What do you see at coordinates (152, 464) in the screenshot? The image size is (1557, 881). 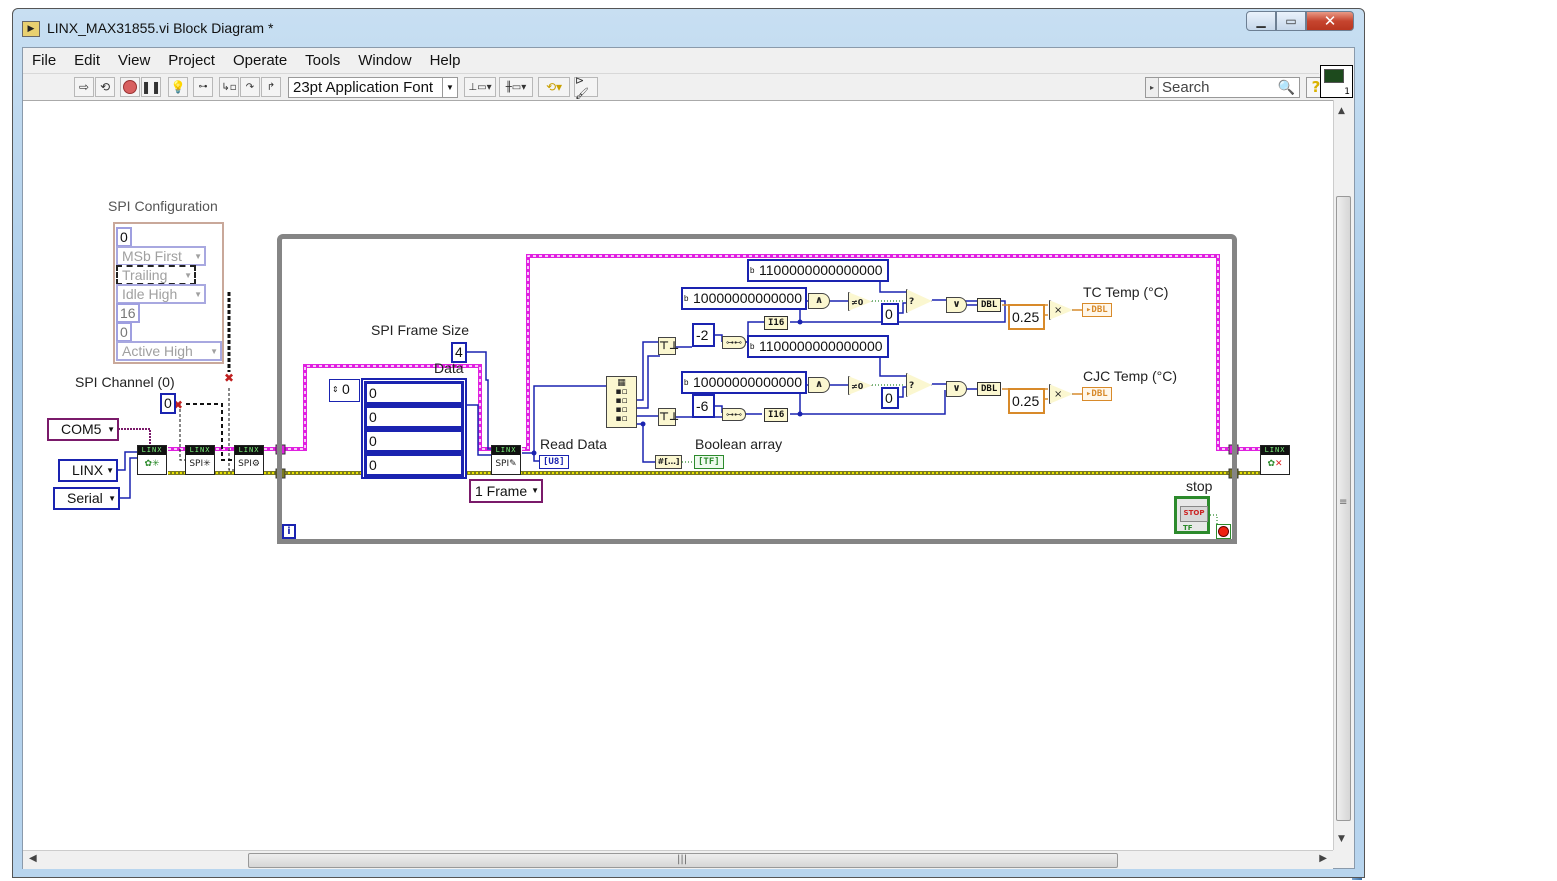 I see `linx-open-icon: ✿✳` at bounding box center [152, 464].